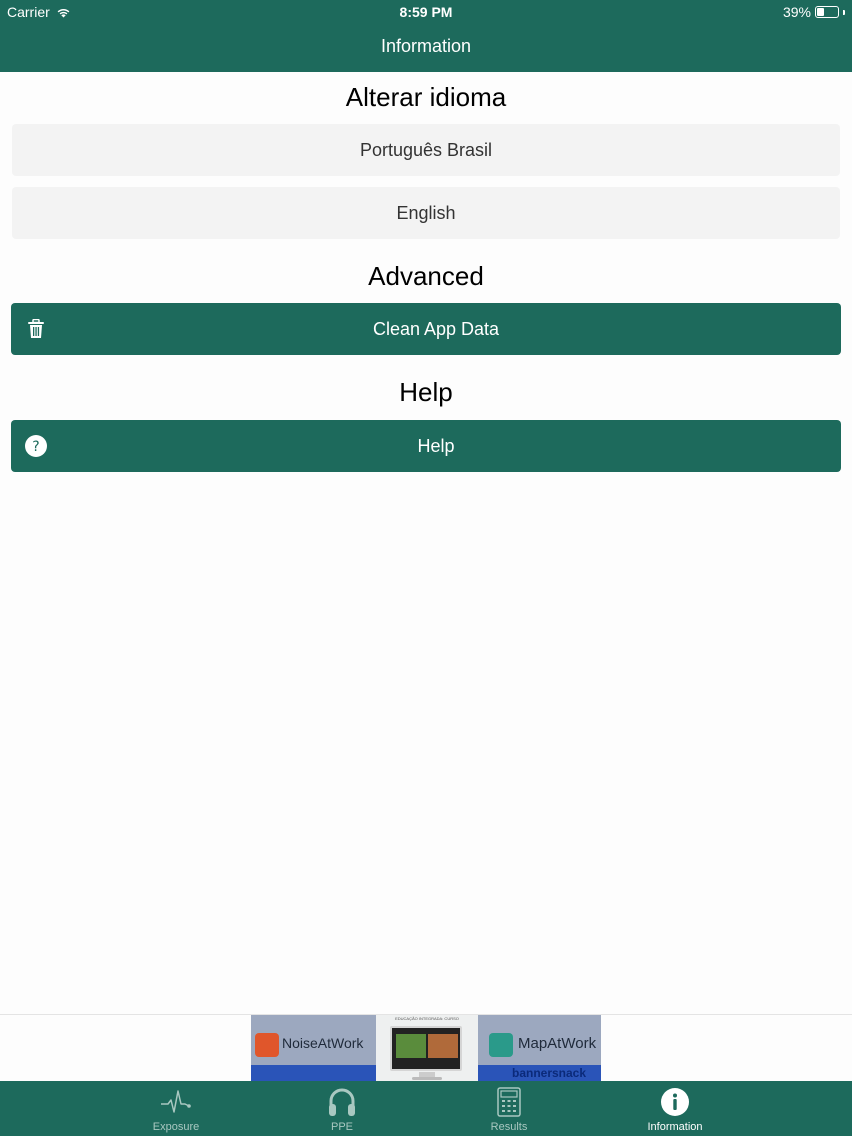  What do you see at coordinates (426, 1108) in the screenshot?
I see `tab-bar: Exposure PPE Results Information` at bounding box center [426, 1108].